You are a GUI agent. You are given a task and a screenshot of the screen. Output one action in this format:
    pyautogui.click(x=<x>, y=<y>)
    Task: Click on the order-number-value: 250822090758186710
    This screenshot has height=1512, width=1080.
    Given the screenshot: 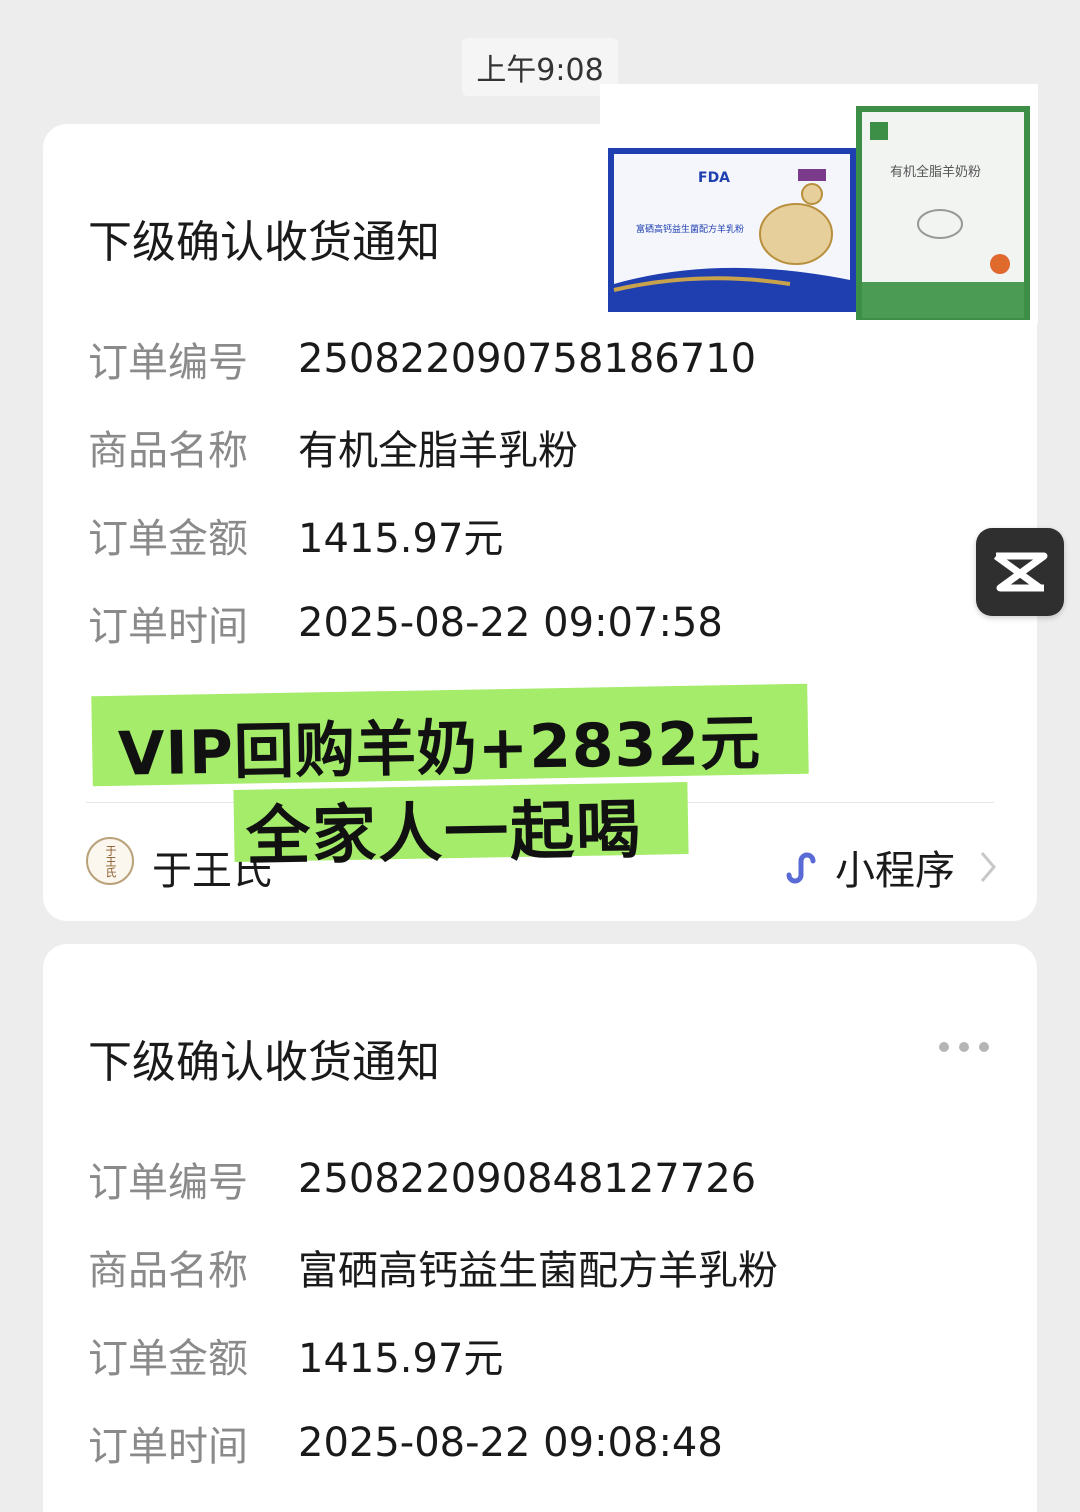 What is the action you would take?
    pyautogui.click(x=527, y=359)
    